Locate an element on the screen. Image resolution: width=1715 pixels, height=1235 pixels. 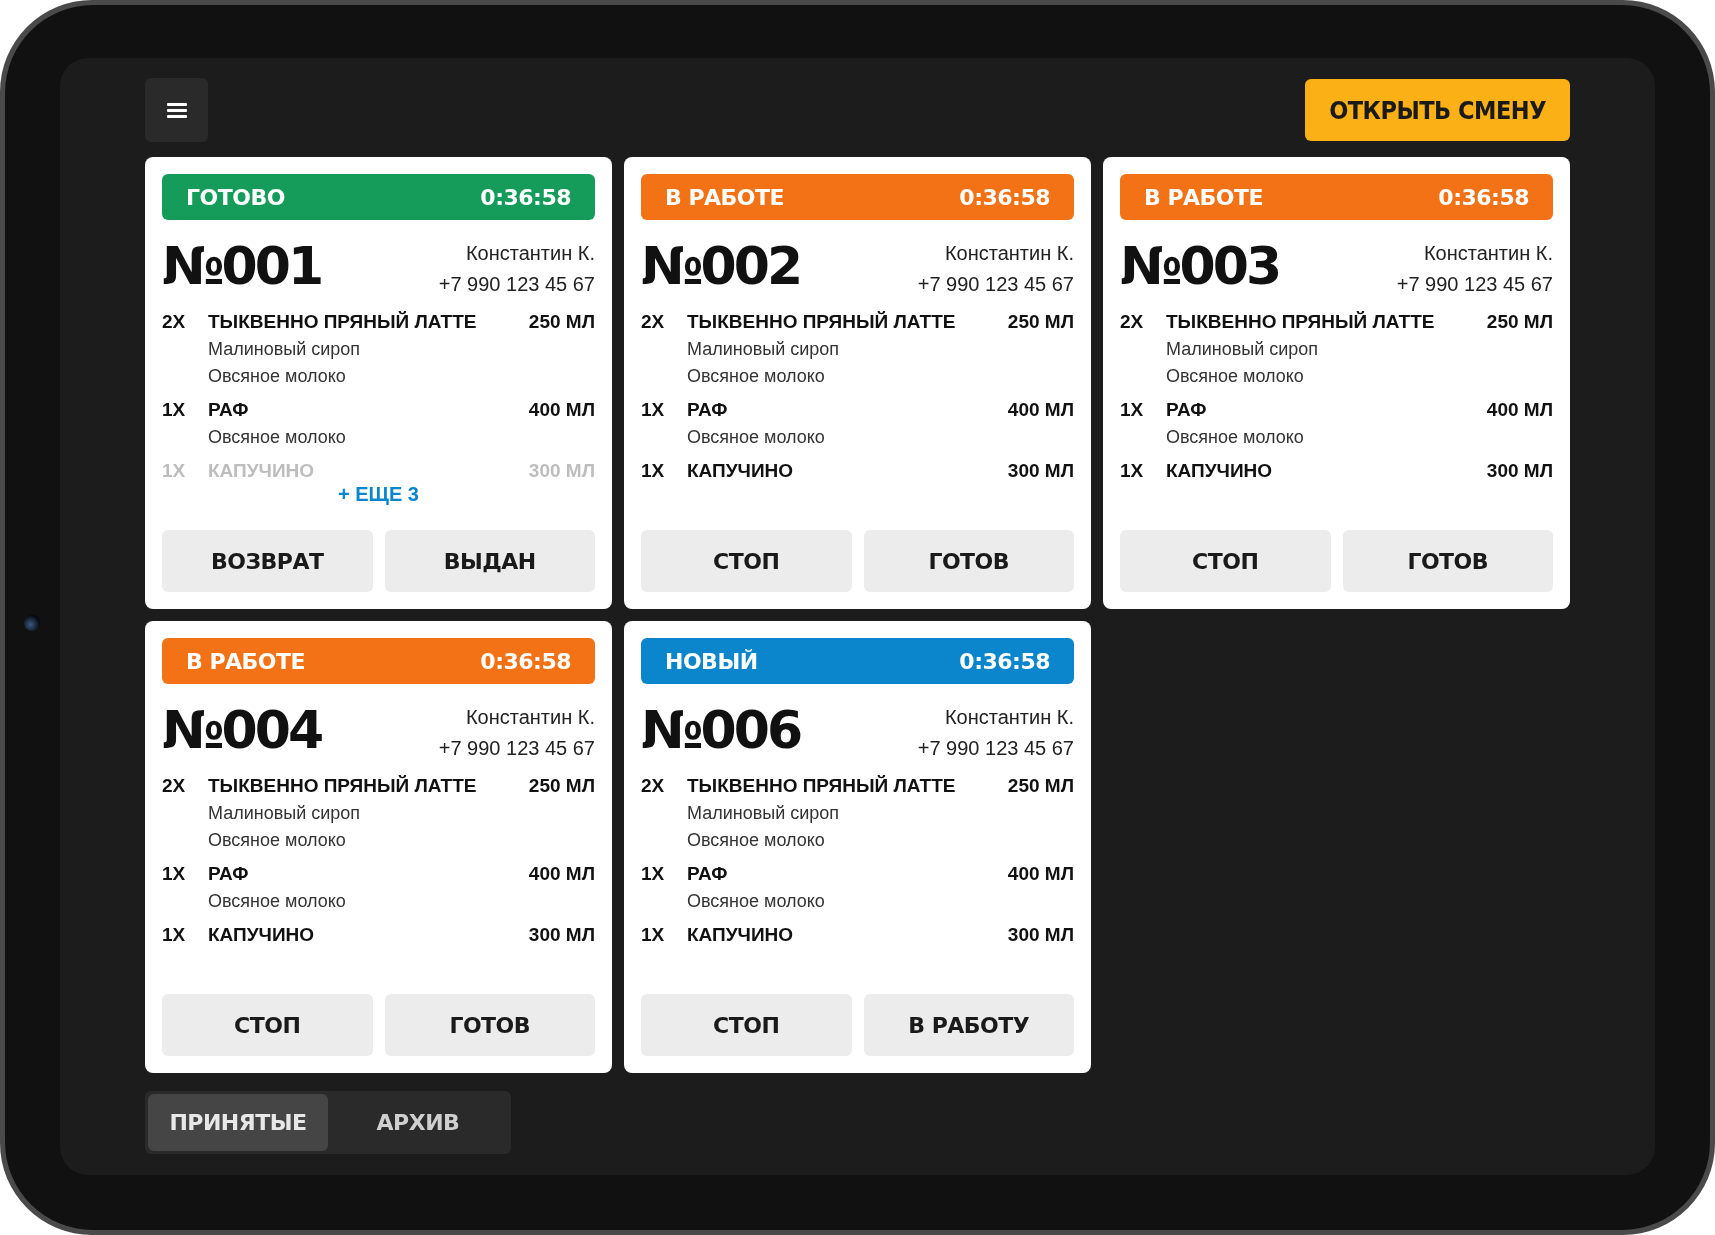
order-number: №004 is located at coordinates (242, 731).